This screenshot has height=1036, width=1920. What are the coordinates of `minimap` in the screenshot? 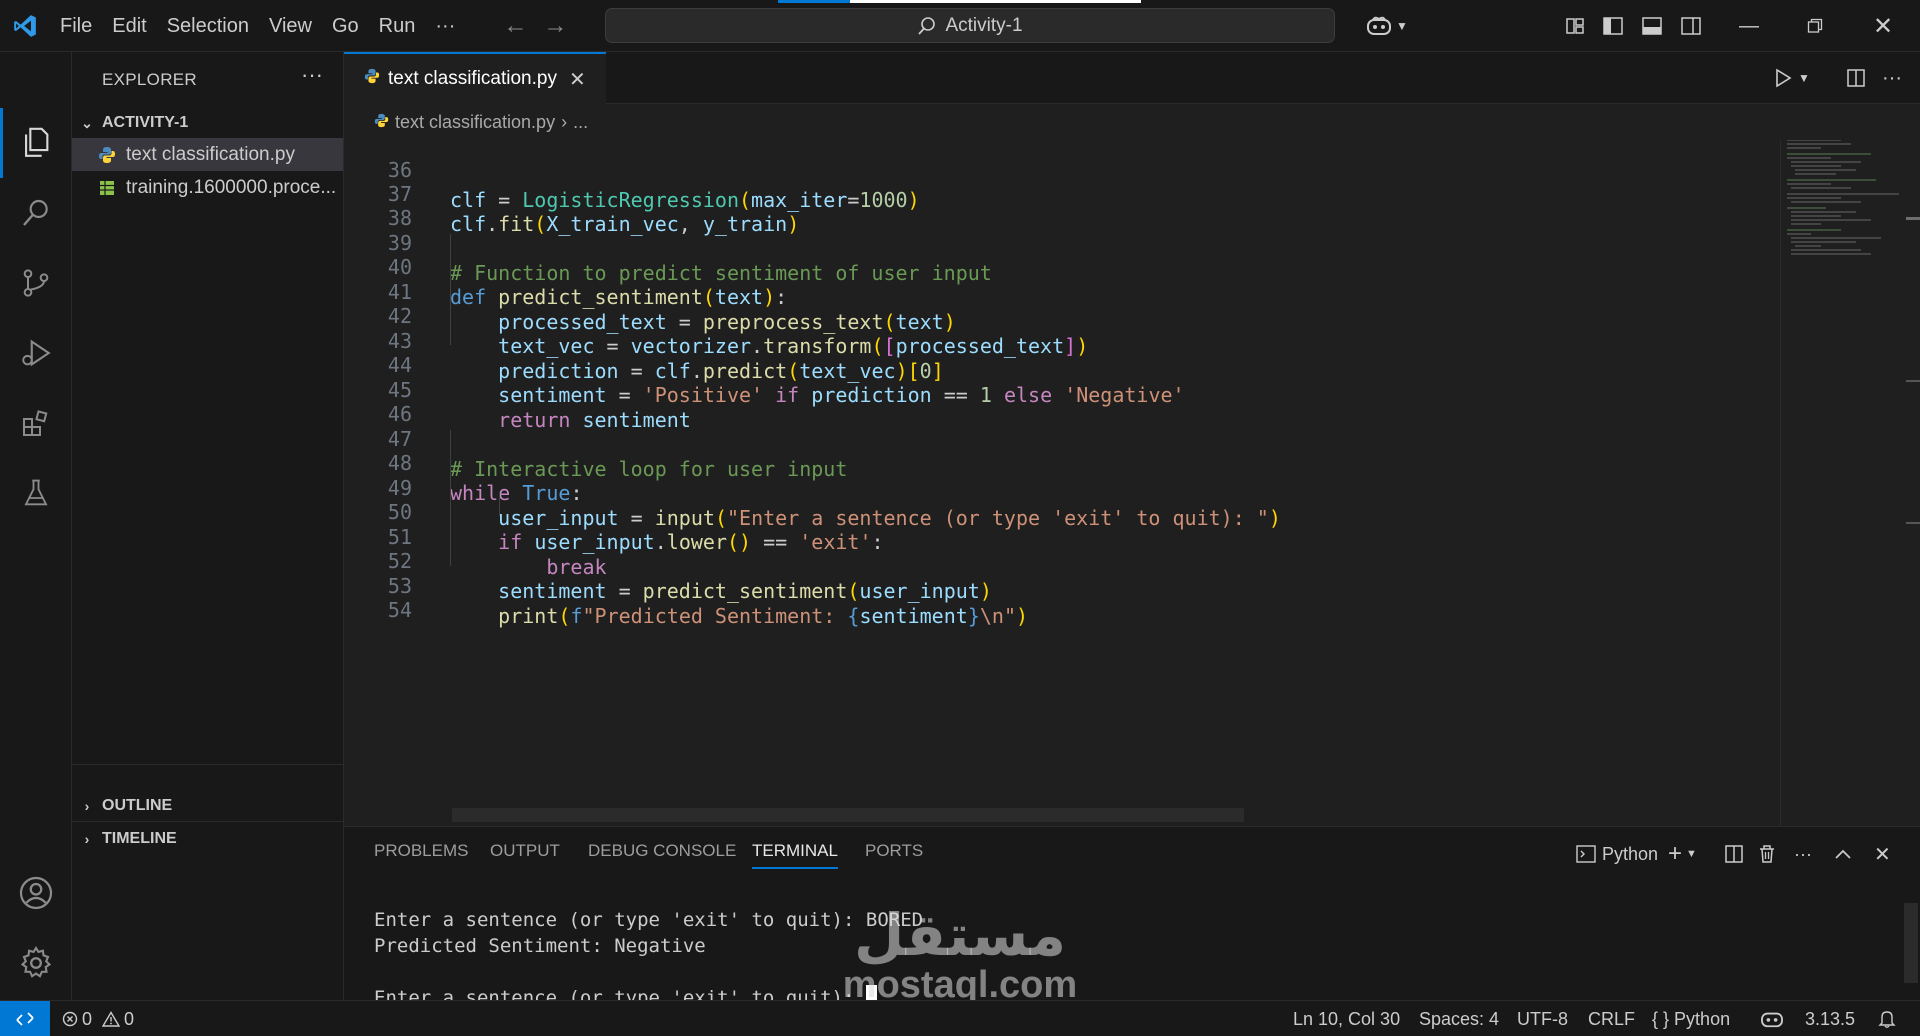 It's located at (1842, 482).